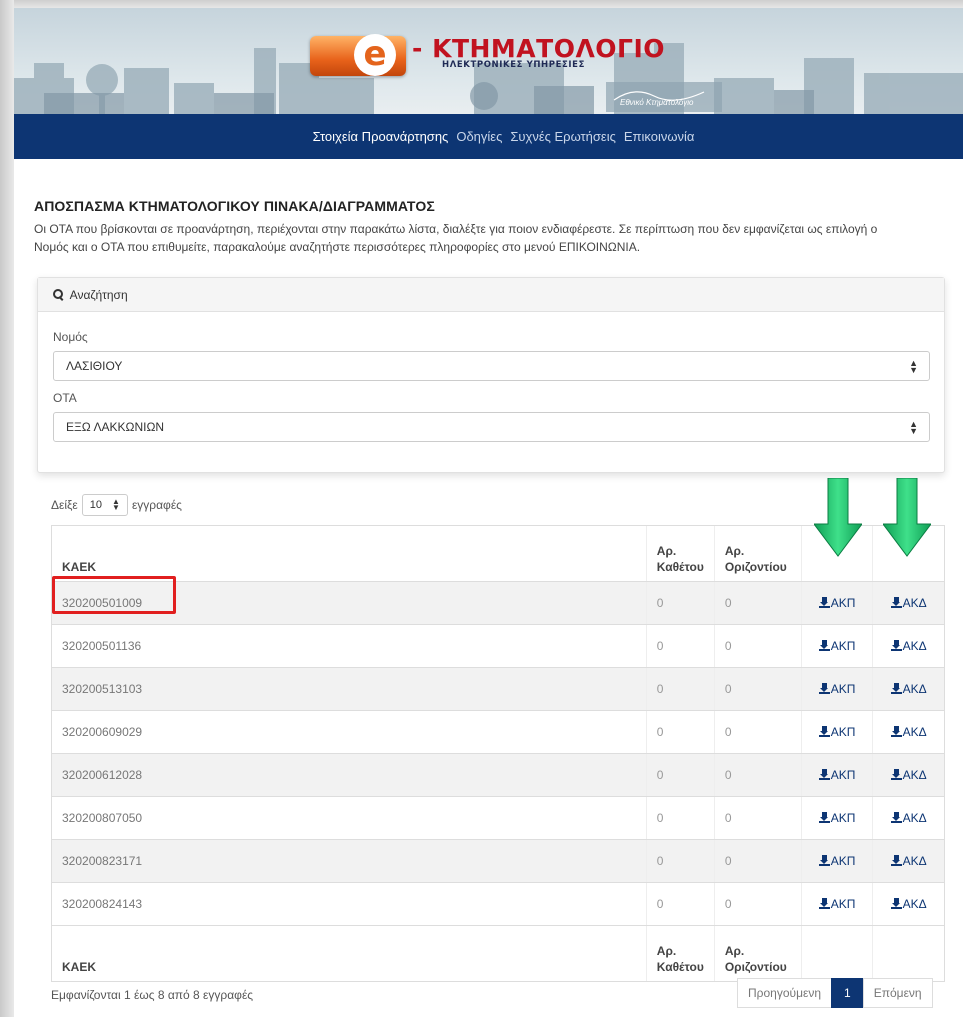 The image size is (963, 1017). Describe the element at coordinates (498, 646) in the screenshot. I see `table-row: 320200501136 0 0 ΑΚΠ ΑΚΔ` at that location.